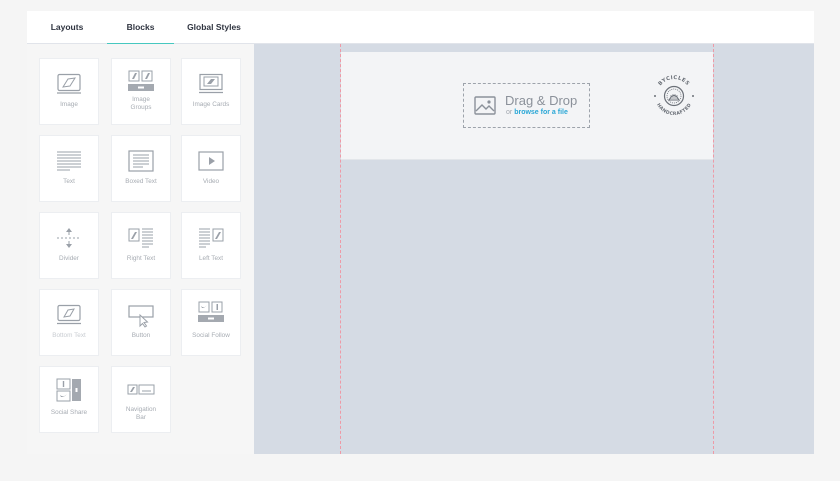  I want to click on block-bottom-text: Bottom Text, so click(69, 322).